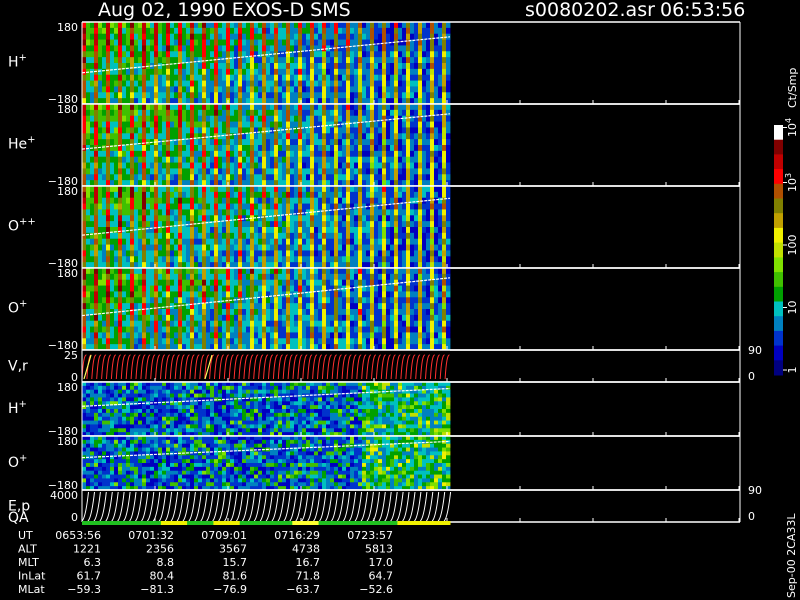 This screenshot has height=600, width=800. What do you see at coordinates (755, 350) in the screenshot?
I see `panel-vr-rtick-top: 90` at bounding box center [755, 350].